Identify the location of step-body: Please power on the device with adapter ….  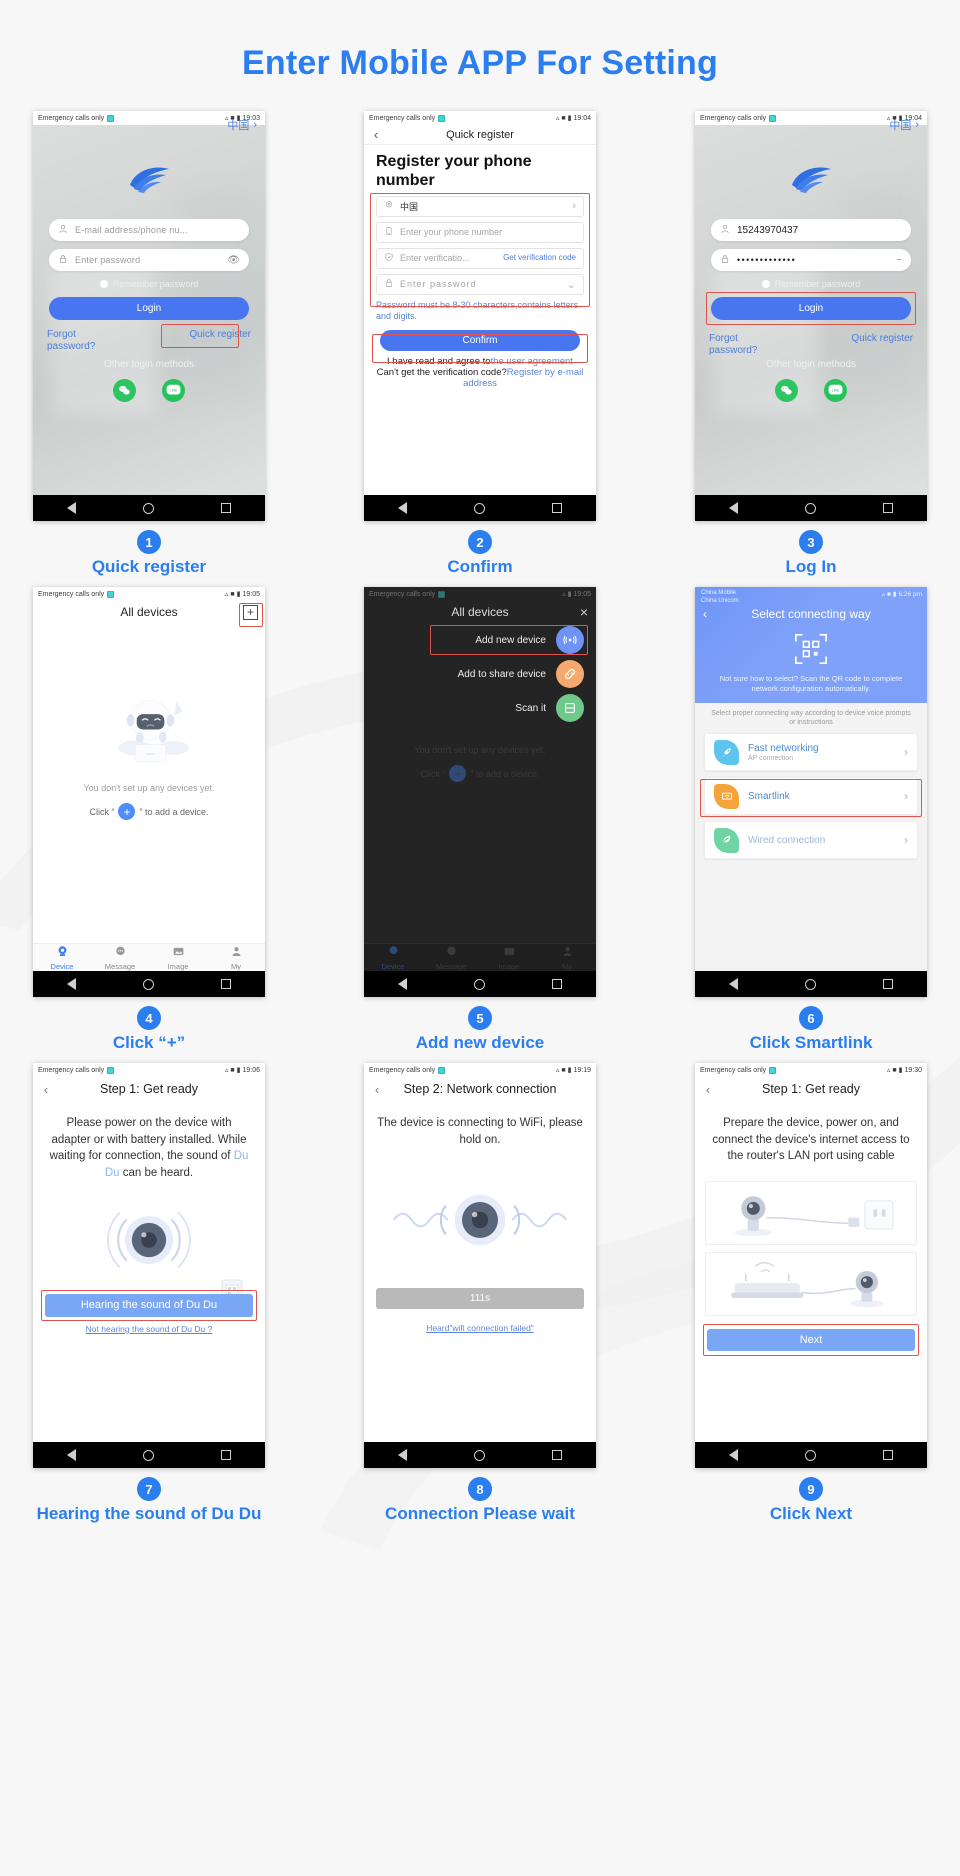
(149, 1141).